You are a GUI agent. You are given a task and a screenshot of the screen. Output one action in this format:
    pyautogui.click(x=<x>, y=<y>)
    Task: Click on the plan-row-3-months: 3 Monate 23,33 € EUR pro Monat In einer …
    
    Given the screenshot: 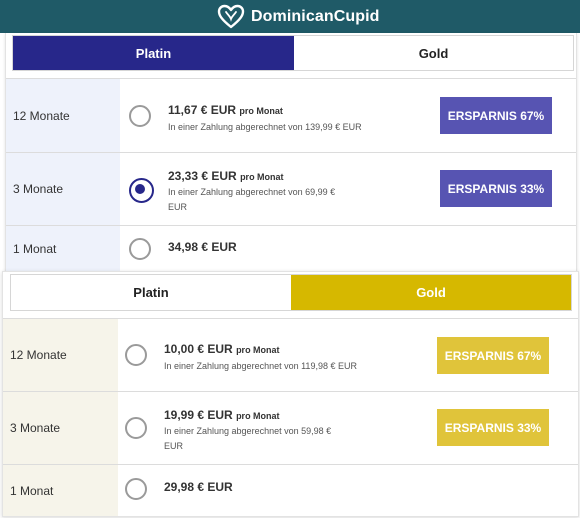 What is the action you would take?
    pyautogui.click(x=291, y=188)
    